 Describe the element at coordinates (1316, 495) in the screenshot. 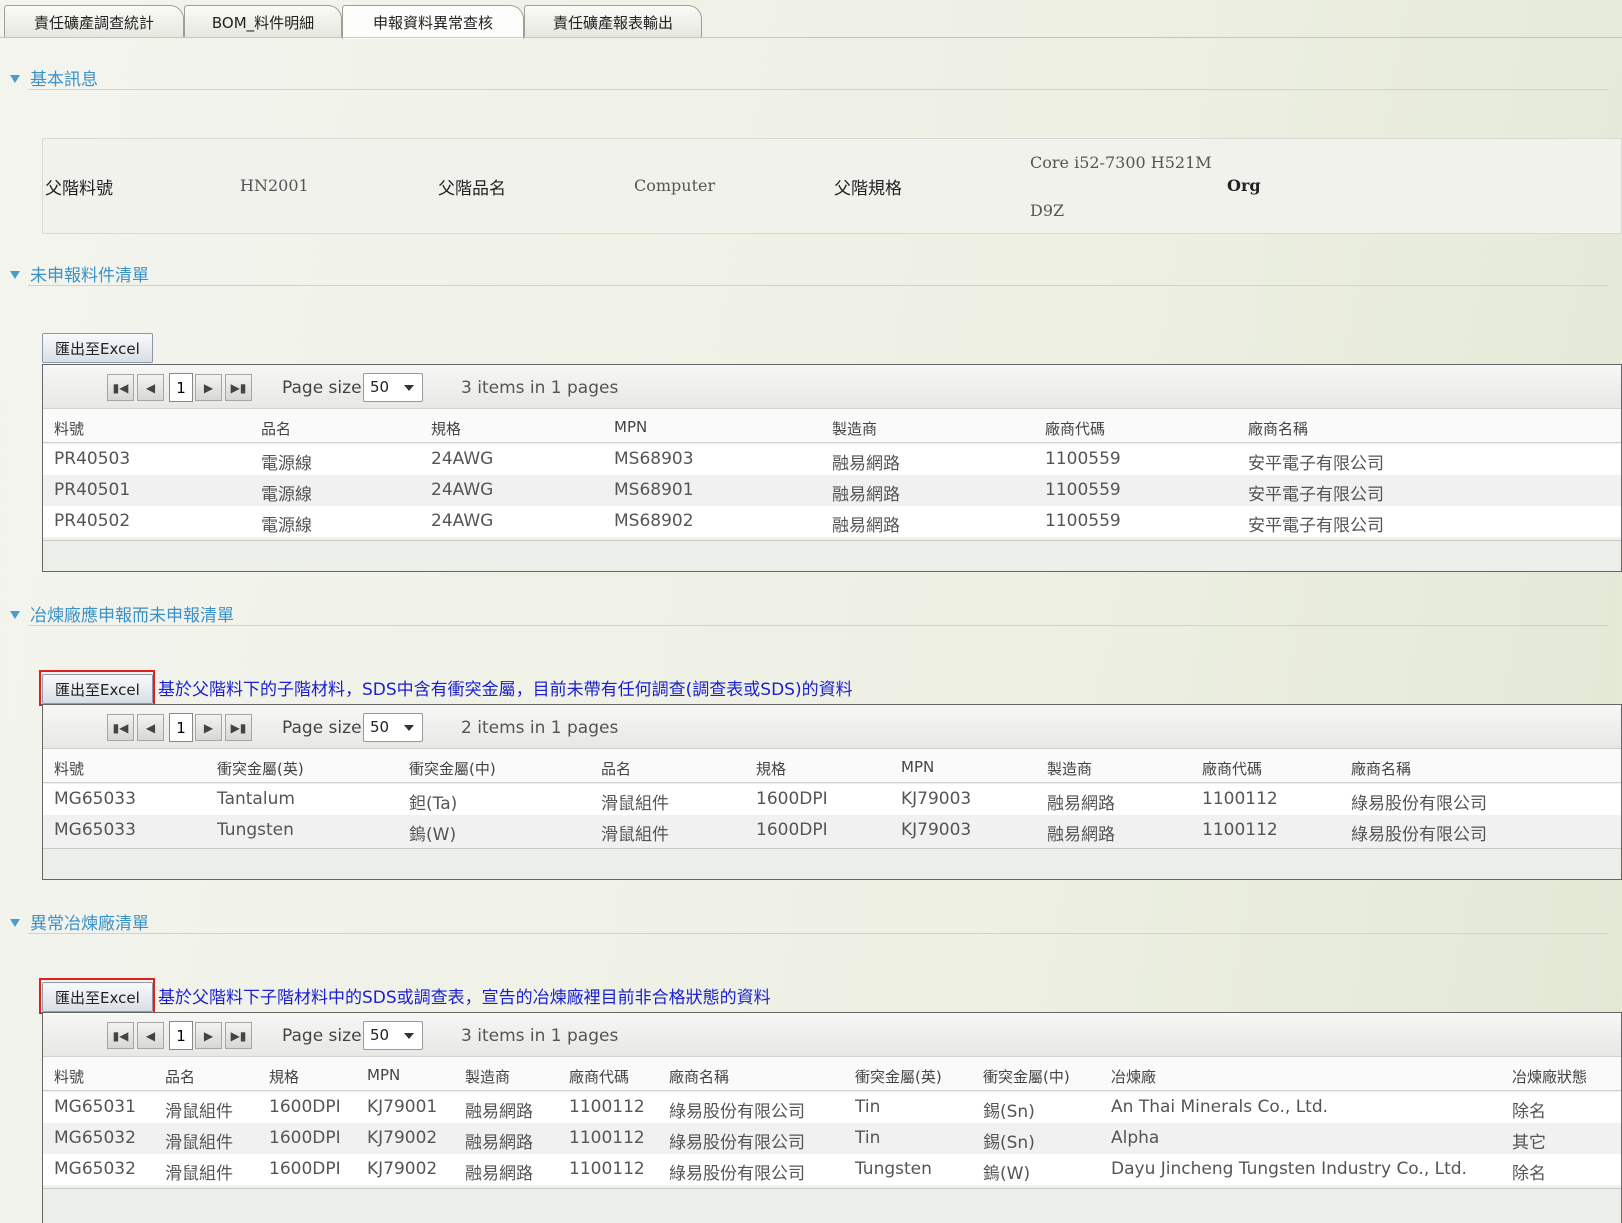

I see `cell: 安平電子有限公司` at that location.